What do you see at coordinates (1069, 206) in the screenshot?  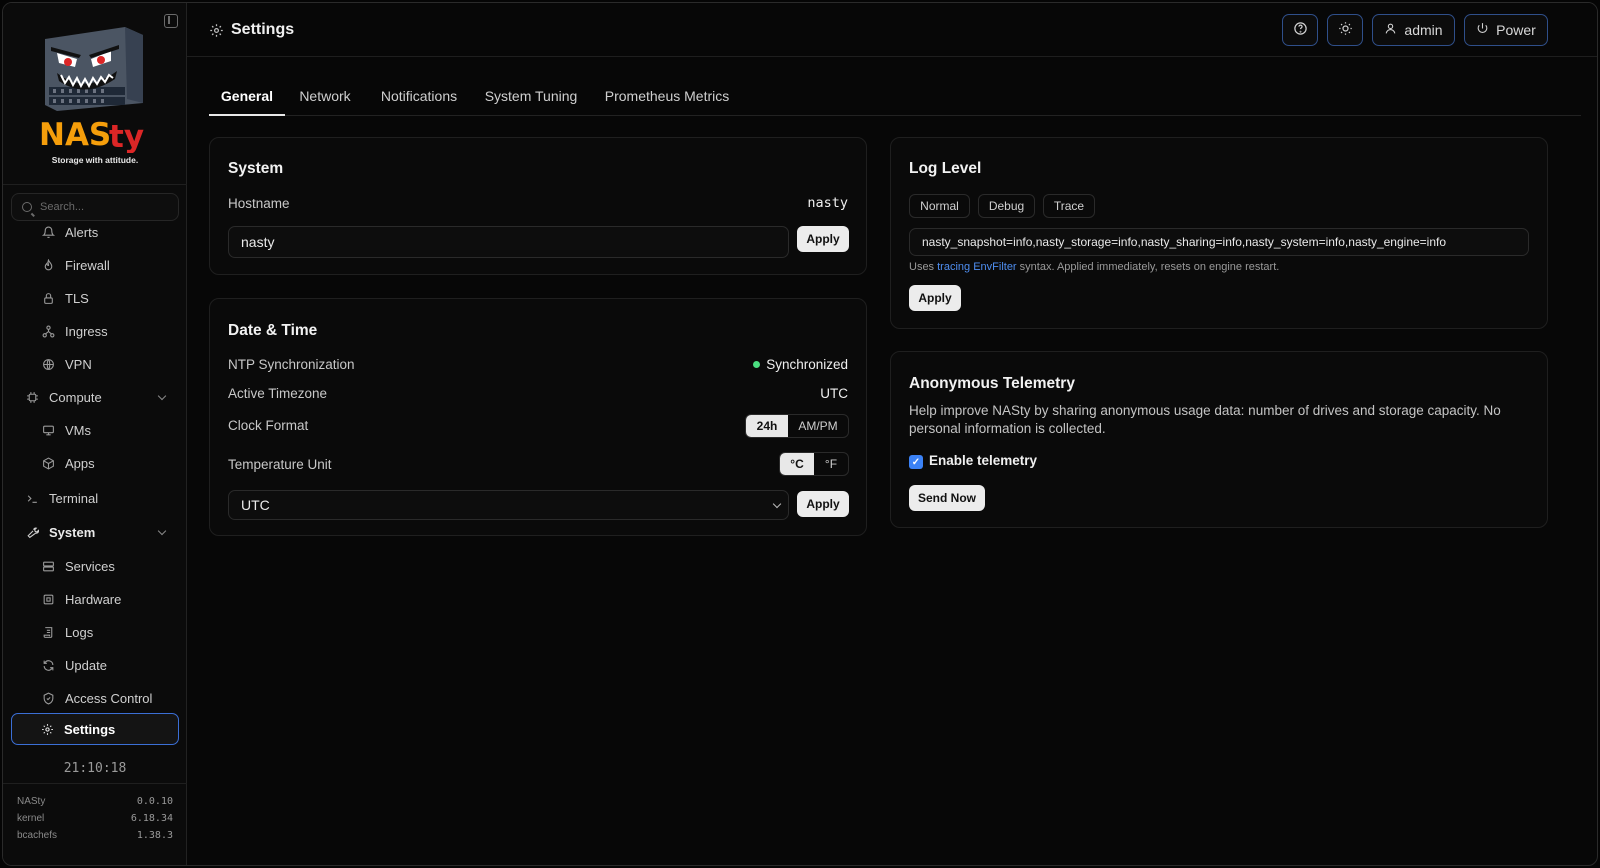 I see `log-level-trace: Trace` at bounding box center [1069, 206].